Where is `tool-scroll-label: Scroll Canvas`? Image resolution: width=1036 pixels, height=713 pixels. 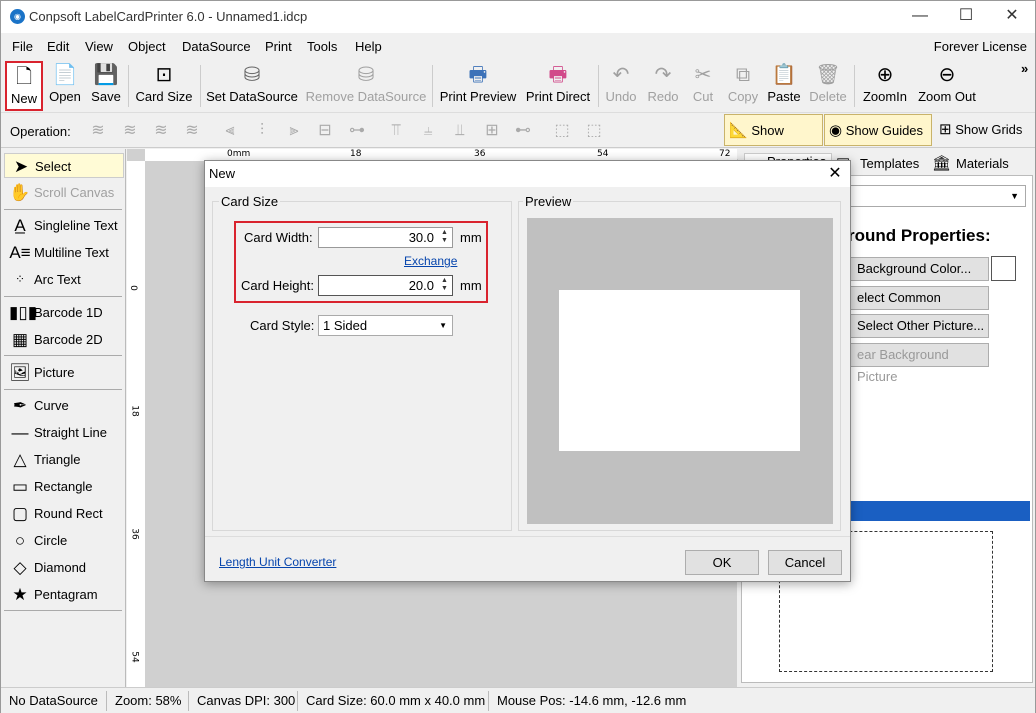
tool-scroll-label: Scroll Canvas is located at coordinates (74, 192).